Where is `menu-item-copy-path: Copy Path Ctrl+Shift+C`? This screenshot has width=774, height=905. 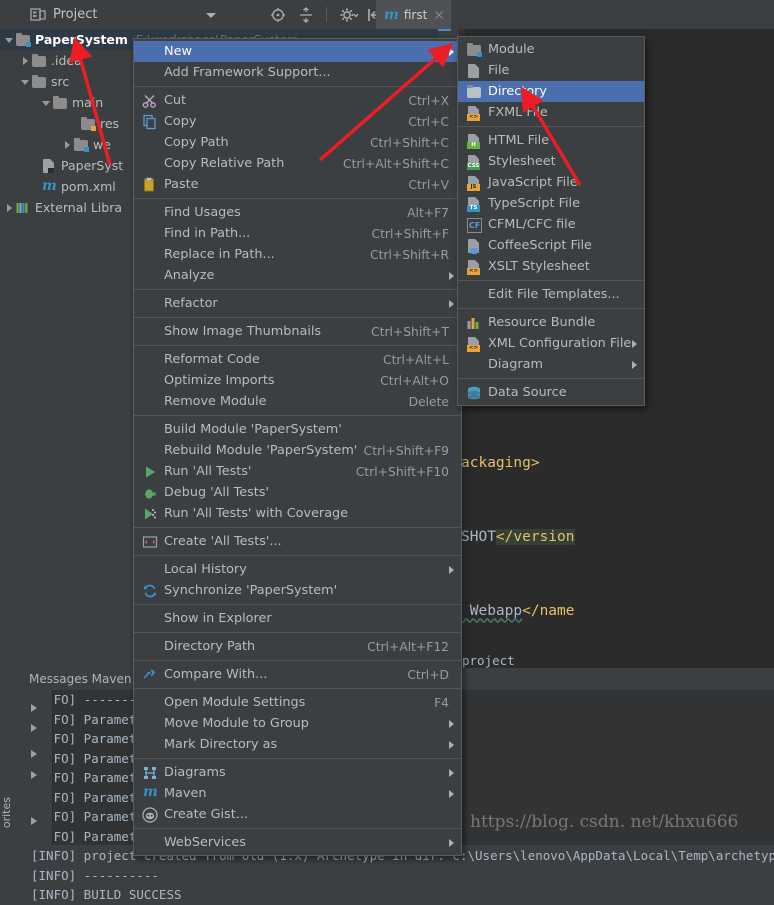
menu-item-copy-path: Copy Path Ctrl+Shift+C is located at coordinates (297, 142).